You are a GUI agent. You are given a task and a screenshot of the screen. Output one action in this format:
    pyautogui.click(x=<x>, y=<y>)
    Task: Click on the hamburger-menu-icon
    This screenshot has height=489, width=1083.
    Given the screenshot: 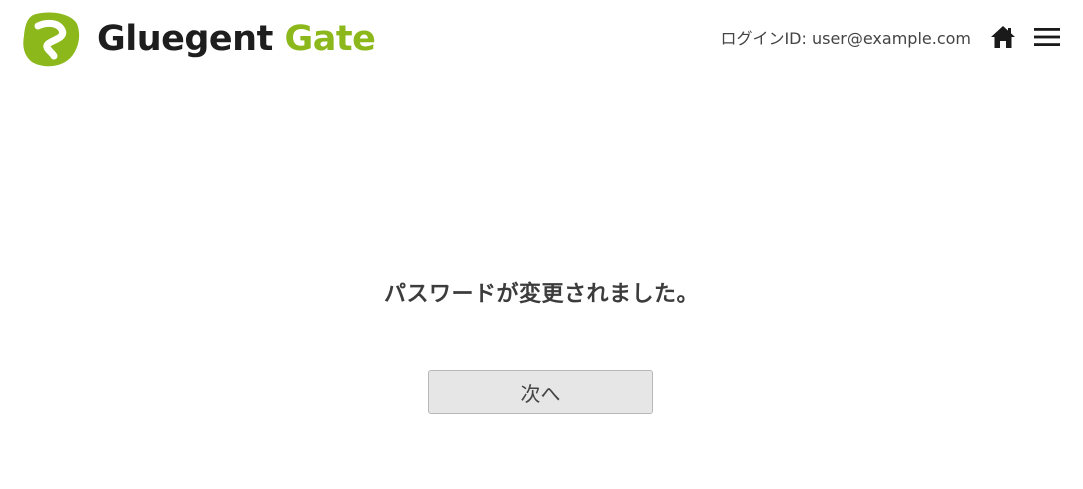 What is the action you would take?
    pyautogui.click(x=1047, y=37)
    